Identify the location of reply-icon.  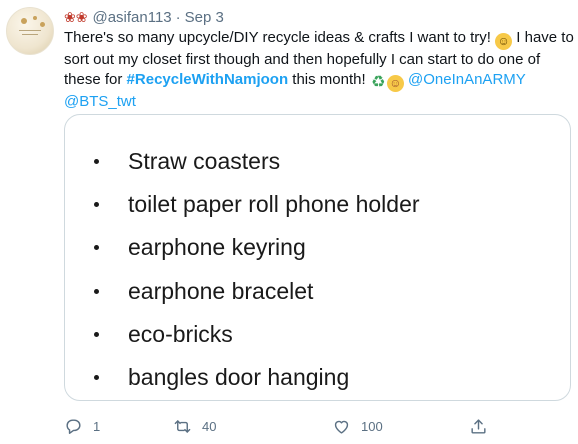
(73, 426).